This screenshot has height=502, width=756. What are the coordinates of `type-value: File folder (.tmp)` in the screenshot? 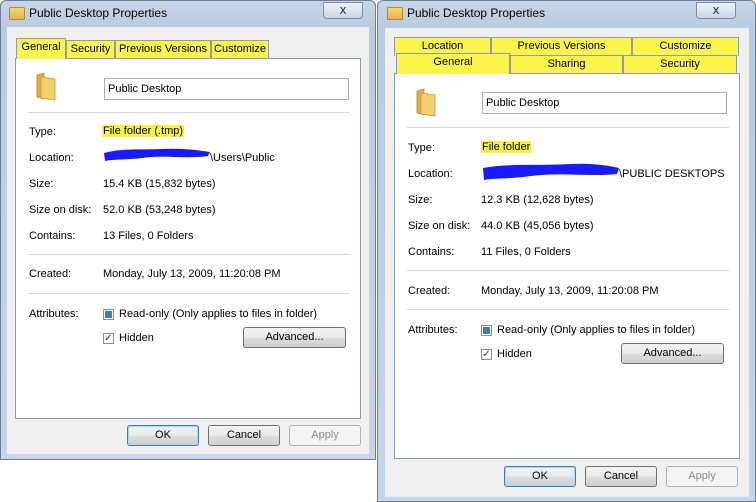 It's located at (143, 131).